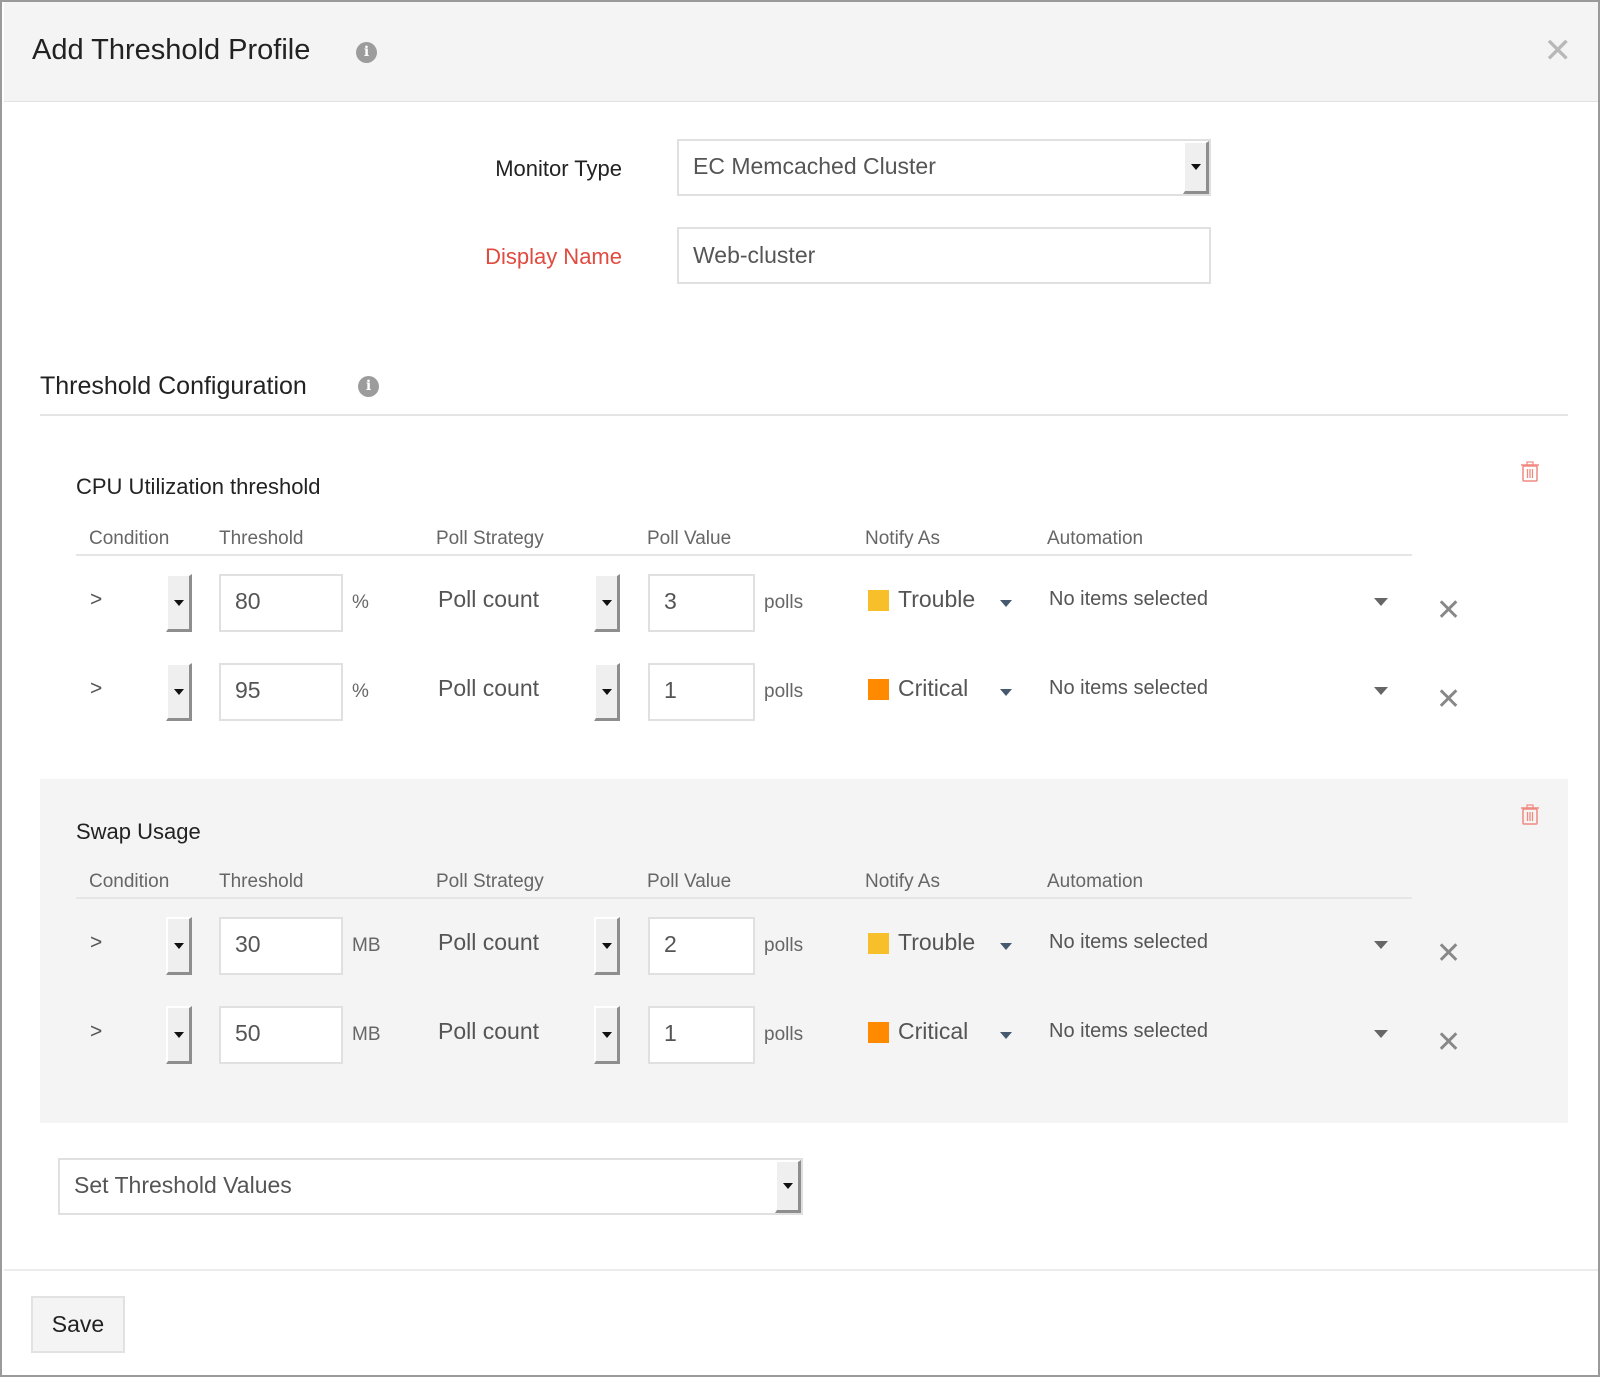 The height and width of the screenshot is (1377, 1600). I want to click on poll-value-input: 2, so click(701, 946).